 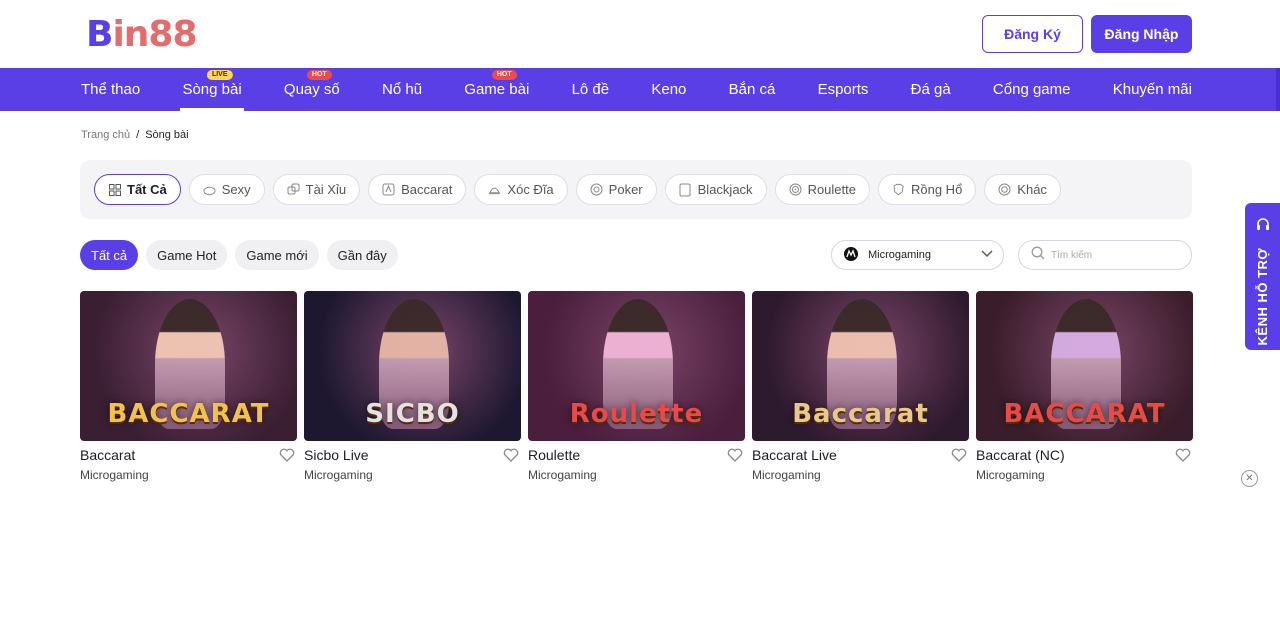 What do you see at coordinates (1032, 89) in the screenshot?
I see `nav-item-cong-game: Cổng game` at bounding box center [1032, 89].